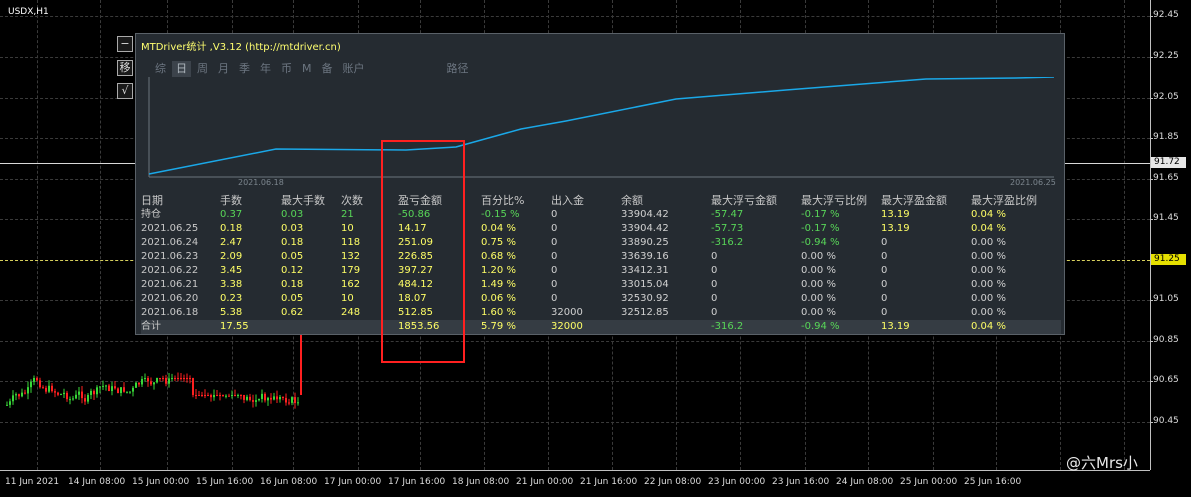 This screenshot has width=1191, height=497. I want to click on table-cell: 0.03, so click(292, 228).